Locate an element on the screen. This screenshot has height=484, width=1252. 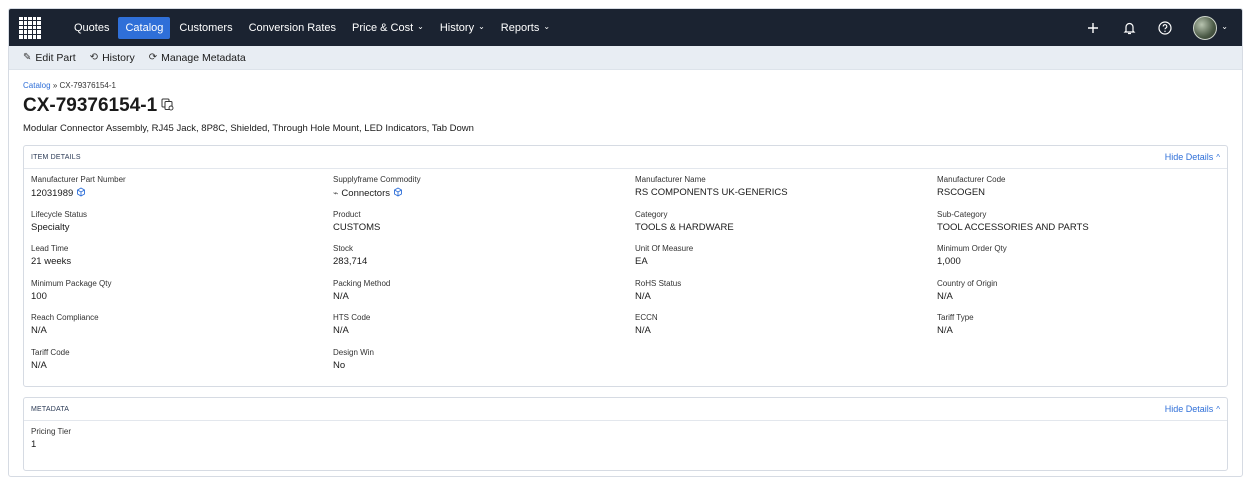
field-tariff-code: Tariff Code N/A is located at coordinates (182, 365).